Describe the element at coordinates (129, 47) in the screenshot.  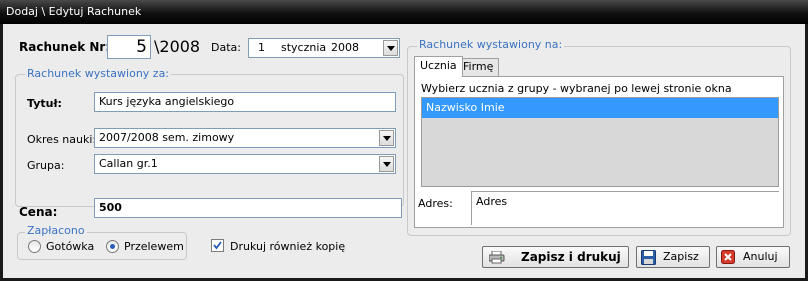
I see `invoice-number-input: 5` at that location.